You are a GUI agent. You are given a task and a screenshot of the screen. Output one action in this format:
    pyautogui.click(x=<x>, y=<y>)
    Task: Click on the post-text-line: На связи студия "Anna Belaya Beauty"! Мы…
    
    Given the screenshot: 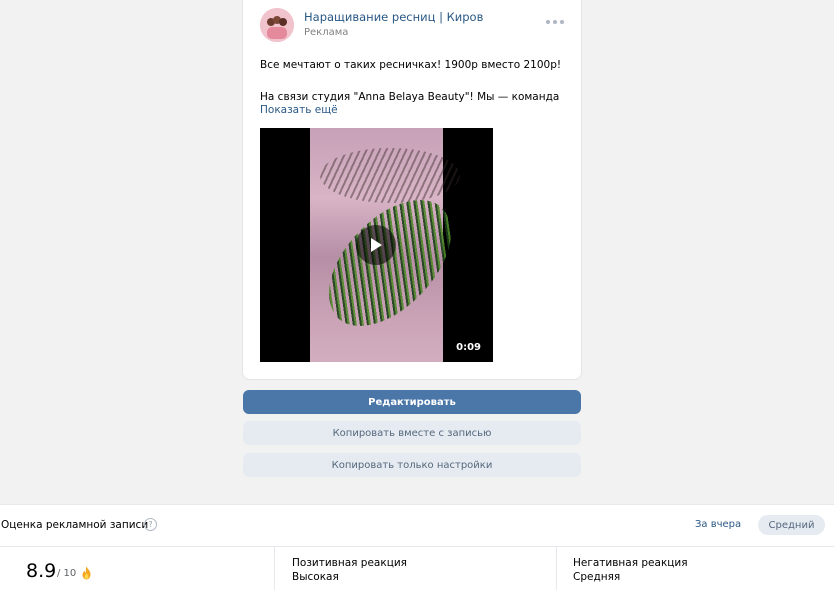 What is the action you would take?
    pyautogui.click(x=410, y=97)
    